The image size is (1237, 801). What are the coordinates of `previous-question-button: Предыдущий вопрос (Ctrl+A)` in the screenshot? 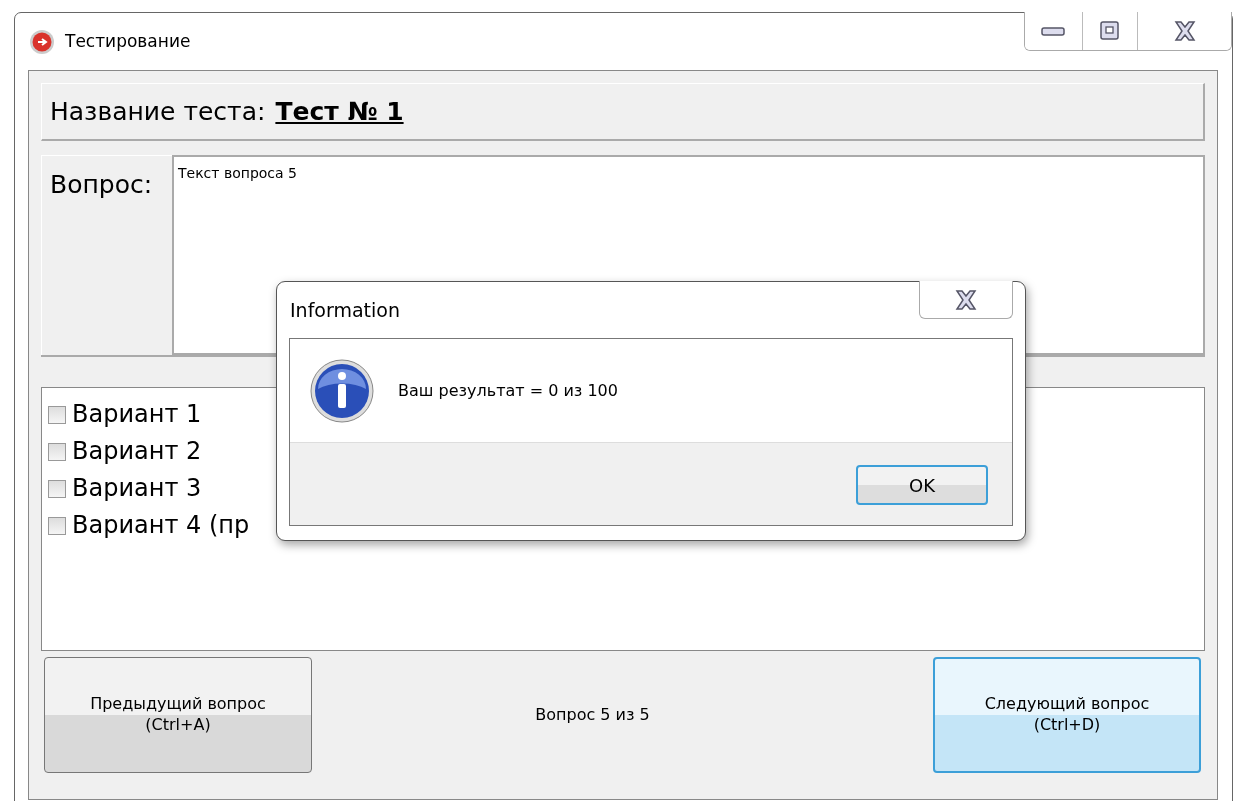 It's located at (178, 715).